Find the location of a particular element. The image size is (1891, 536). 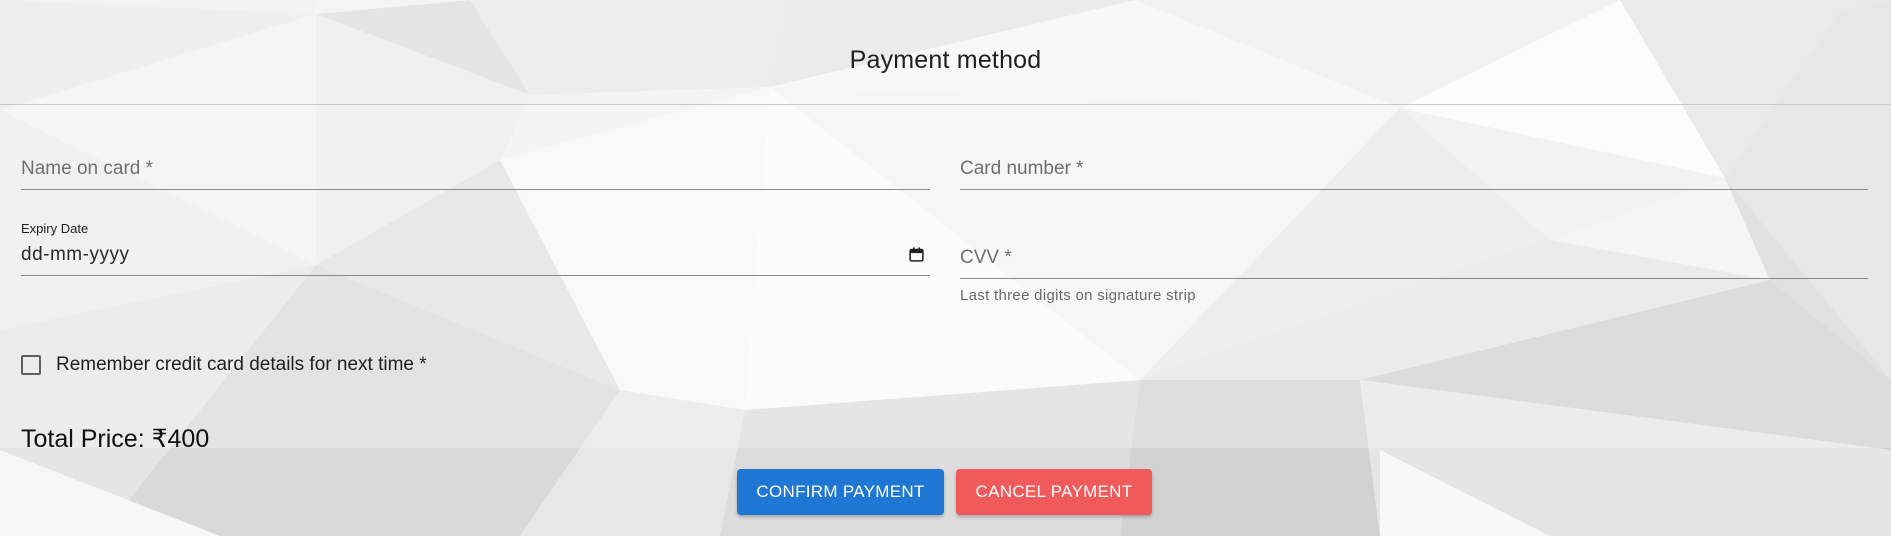

cvv-placeholder: CVV * is located at coordinates (986, 257).